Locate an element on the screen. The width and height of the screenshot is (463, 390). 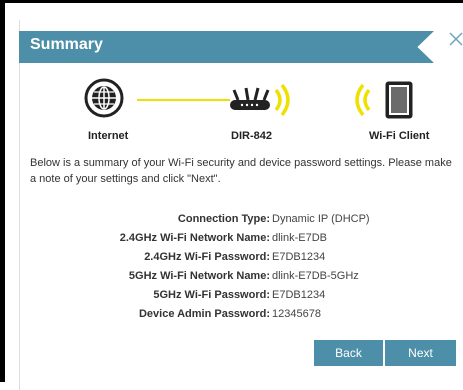
setting-value: dlink-E7DB is located at coordinates (300, 238).